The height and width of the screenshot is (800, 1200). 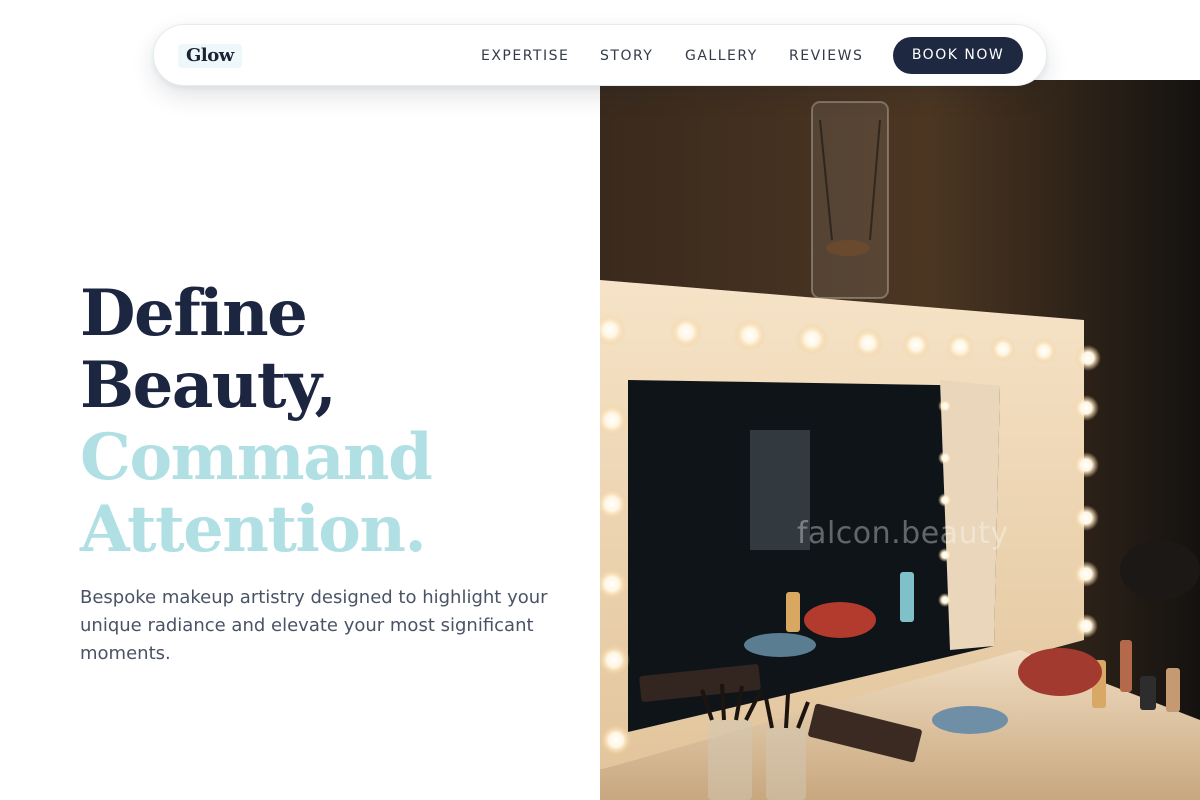 What do you see at coordinates (903, 533) in the screenshot?
I see `photo-watermark: falcon.beauty` at bounding box center [903, 533].